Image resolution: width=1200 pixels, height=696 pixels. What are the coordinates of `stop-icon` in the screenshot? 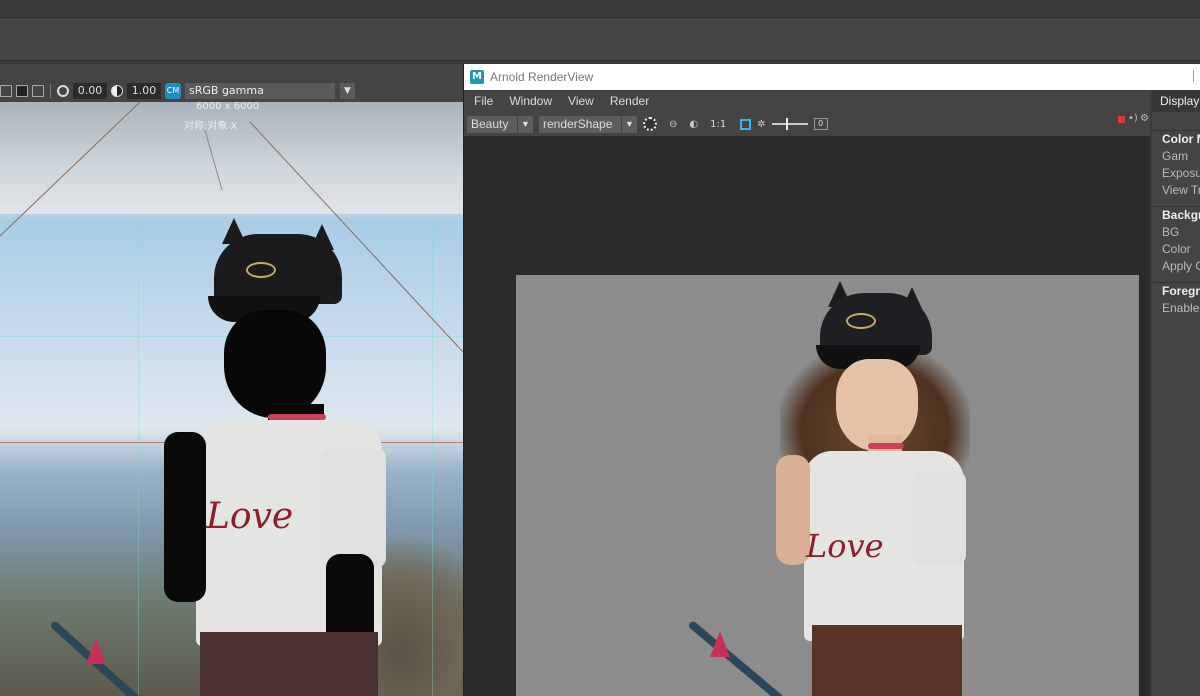 It's located at (1121, 119).